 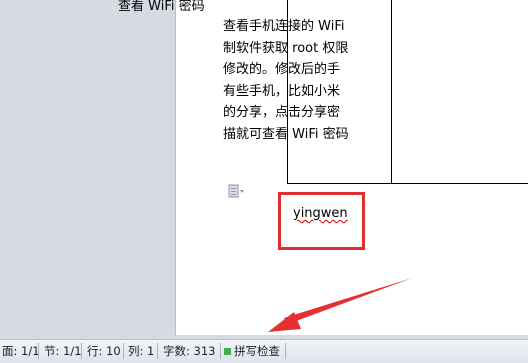 What do you see at coordinates (320, 213) in the screenshot?
I see `typed-text: yingwen` at bounding box center [320, 213].